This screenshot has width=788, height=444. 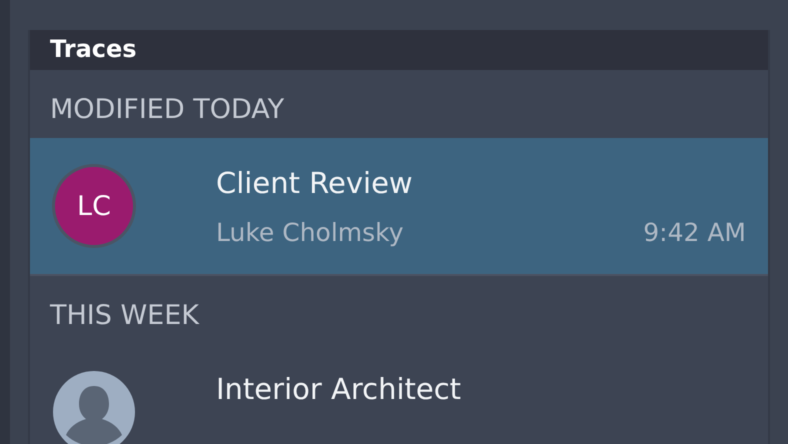 What do you see at coordinates (339, 389) in the screenshot?
I see `trace-title: Interior Architect` at bounding box center [339, 389].